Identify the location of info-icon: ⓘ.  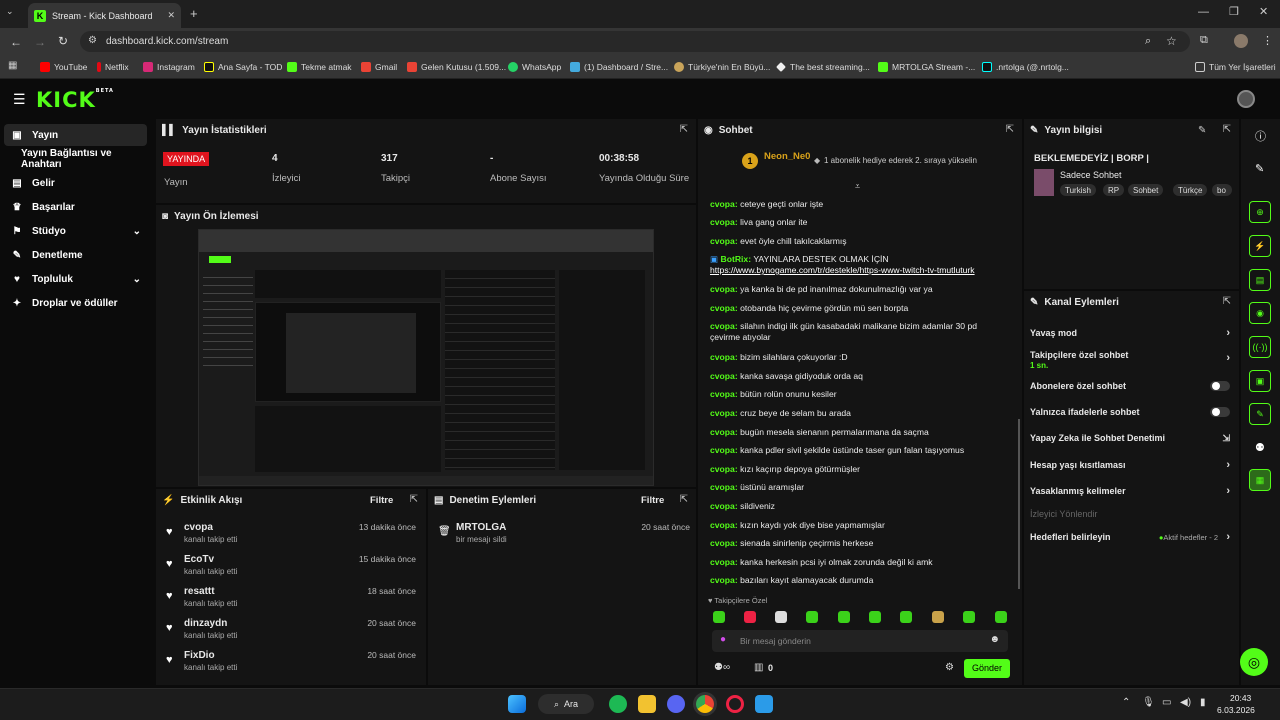
(1260, 136).